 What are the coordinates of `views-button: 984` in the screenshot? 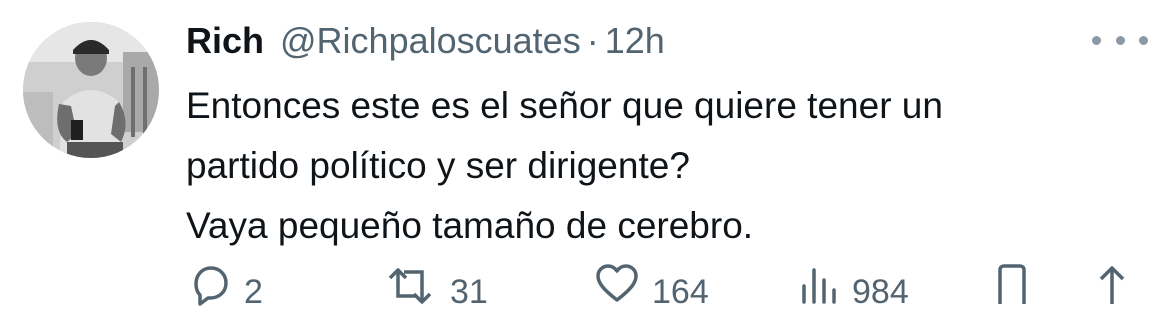 It's located at (852, 287).